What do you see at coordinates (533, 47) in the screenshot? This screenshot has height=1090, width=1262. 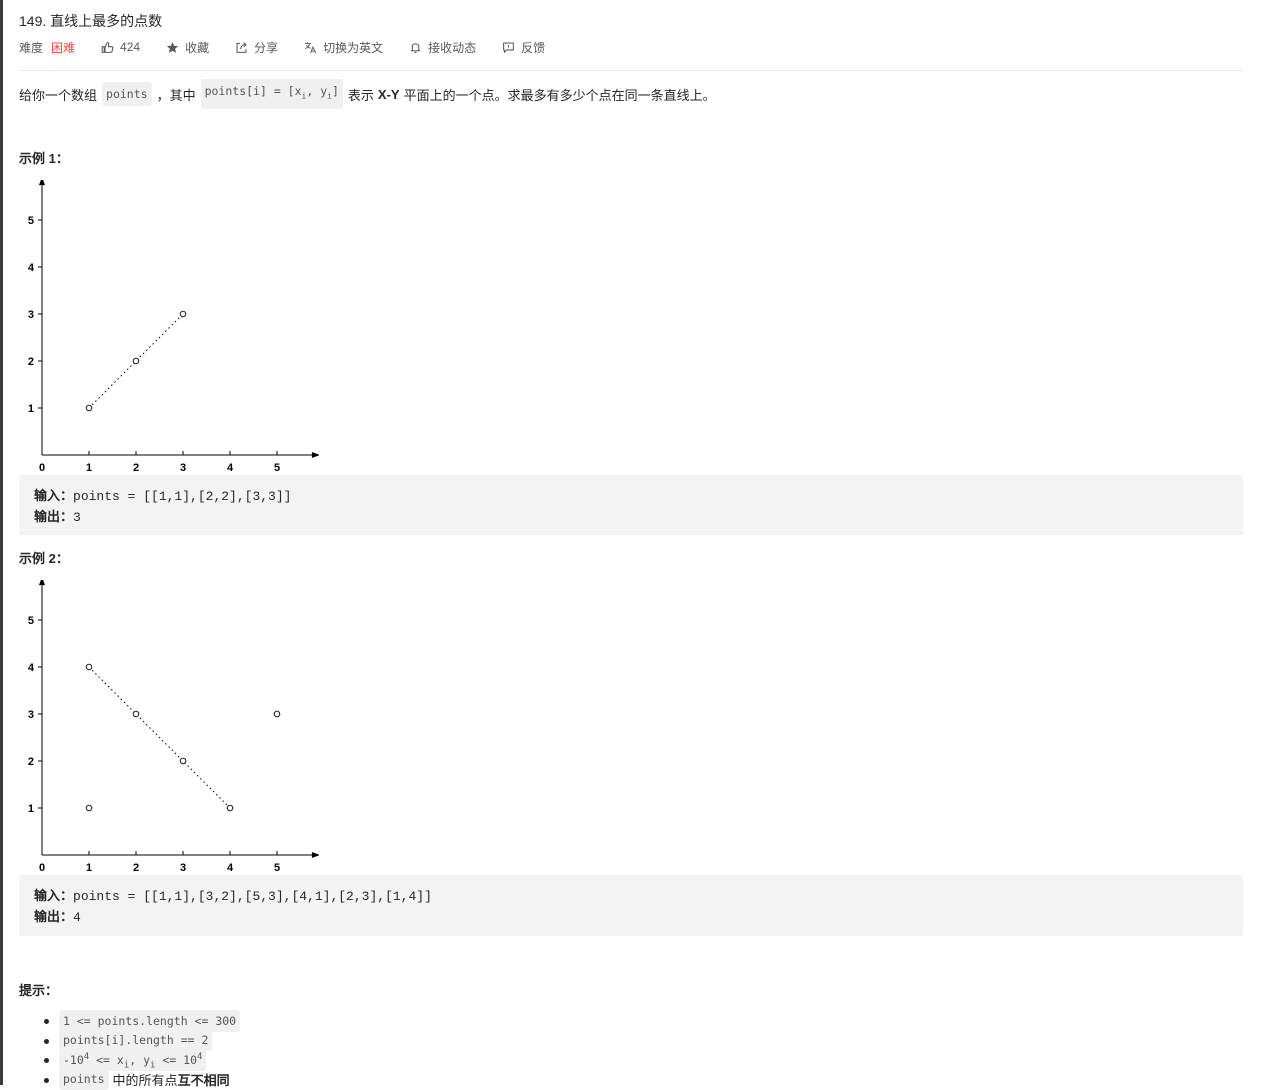 I see `feedback-label: 反馈` at bounding box center [533, 47].